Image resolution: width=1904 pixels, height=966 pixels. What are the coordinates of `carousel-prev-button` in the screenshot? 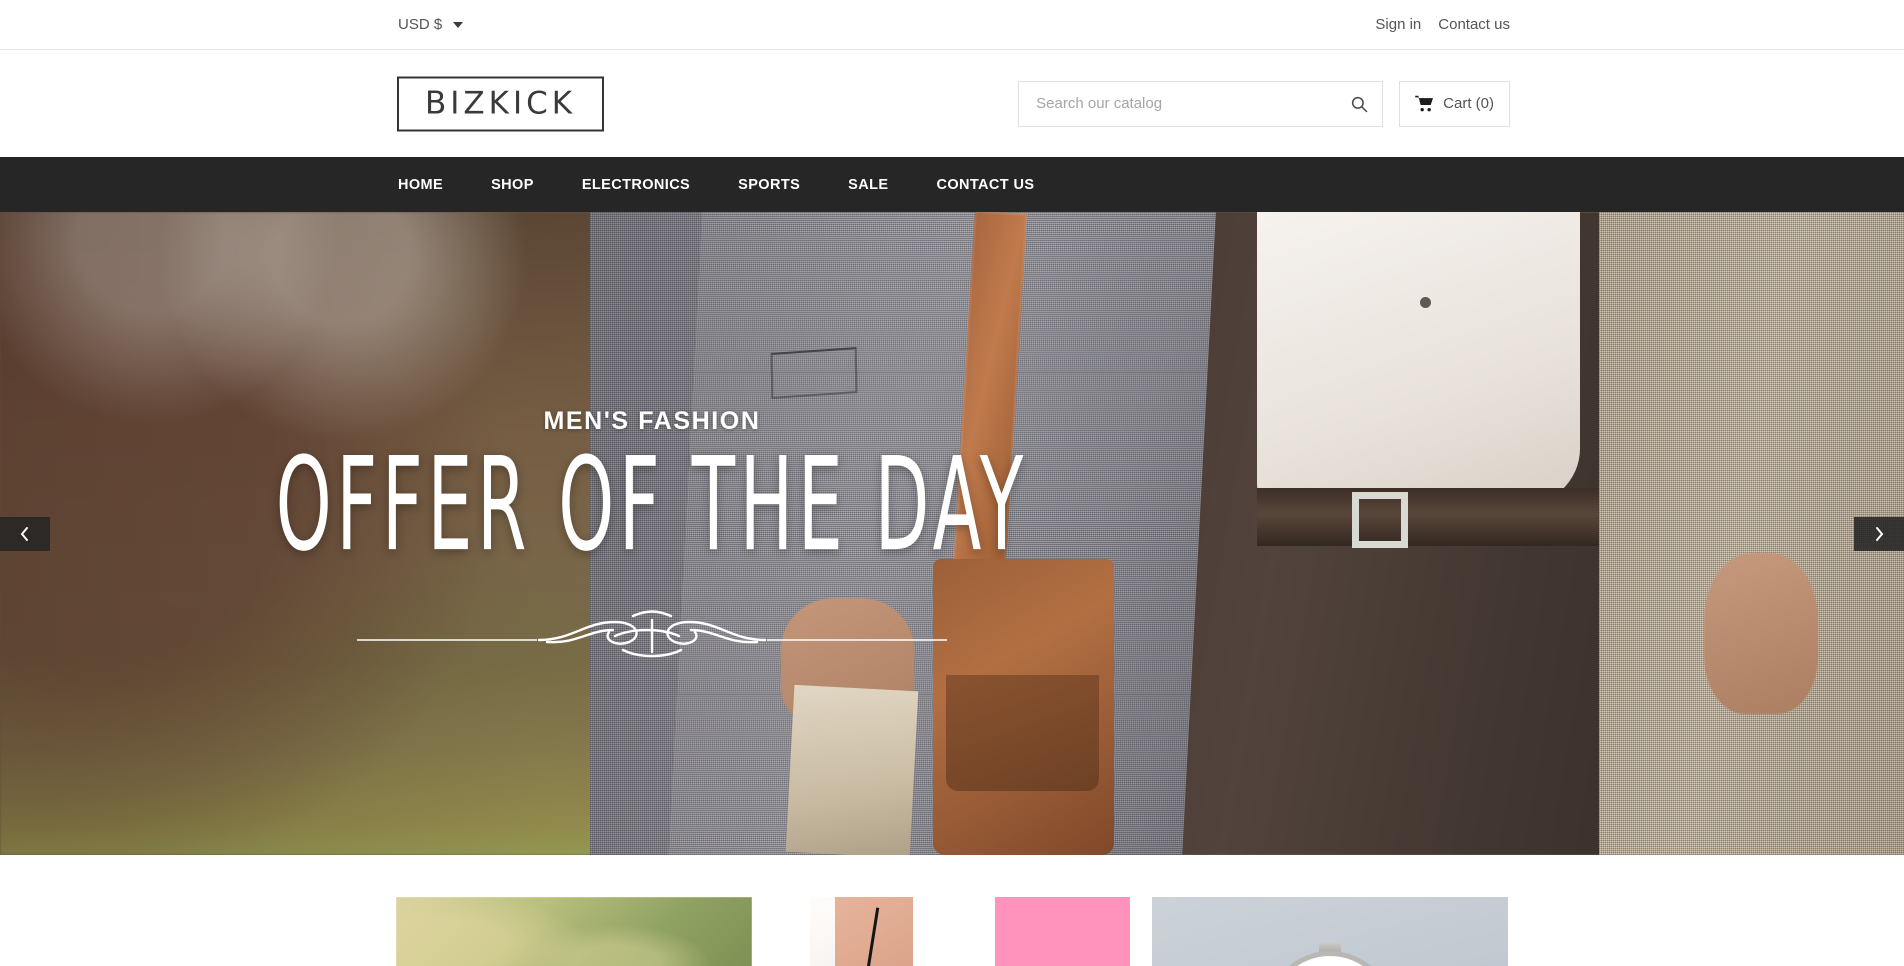 It's located at (25, 533).